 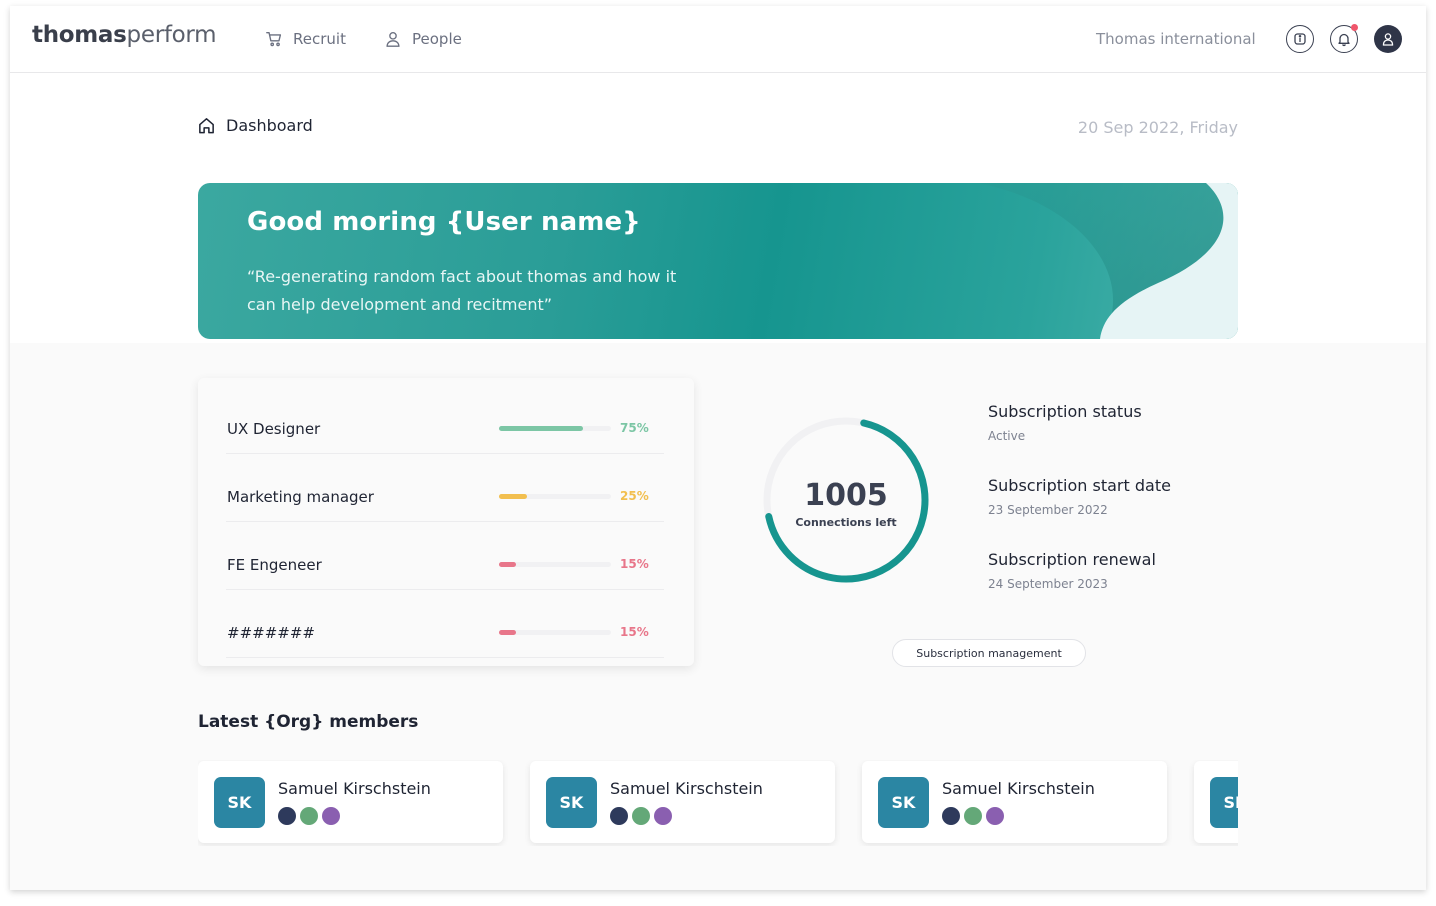 I want to click on info-icon, so click(x=1300, y=39).